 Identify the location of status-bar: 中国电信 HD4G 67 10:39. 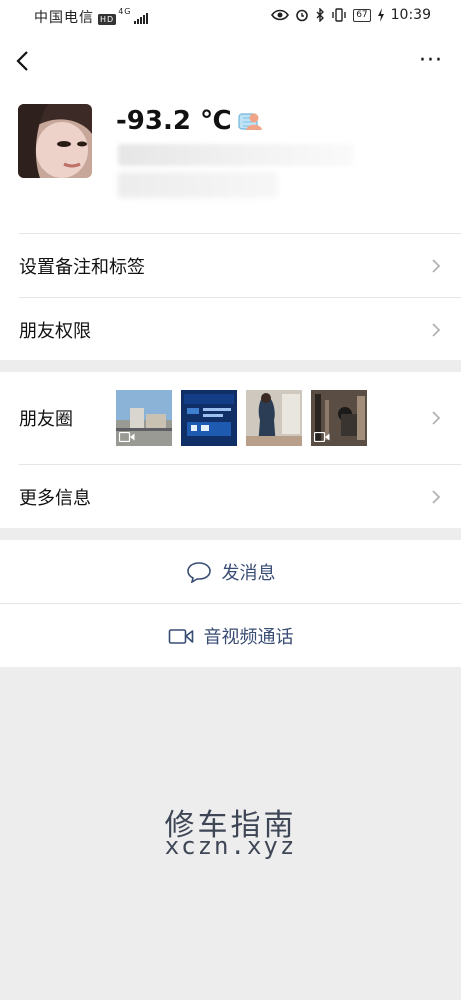
(230, 16).